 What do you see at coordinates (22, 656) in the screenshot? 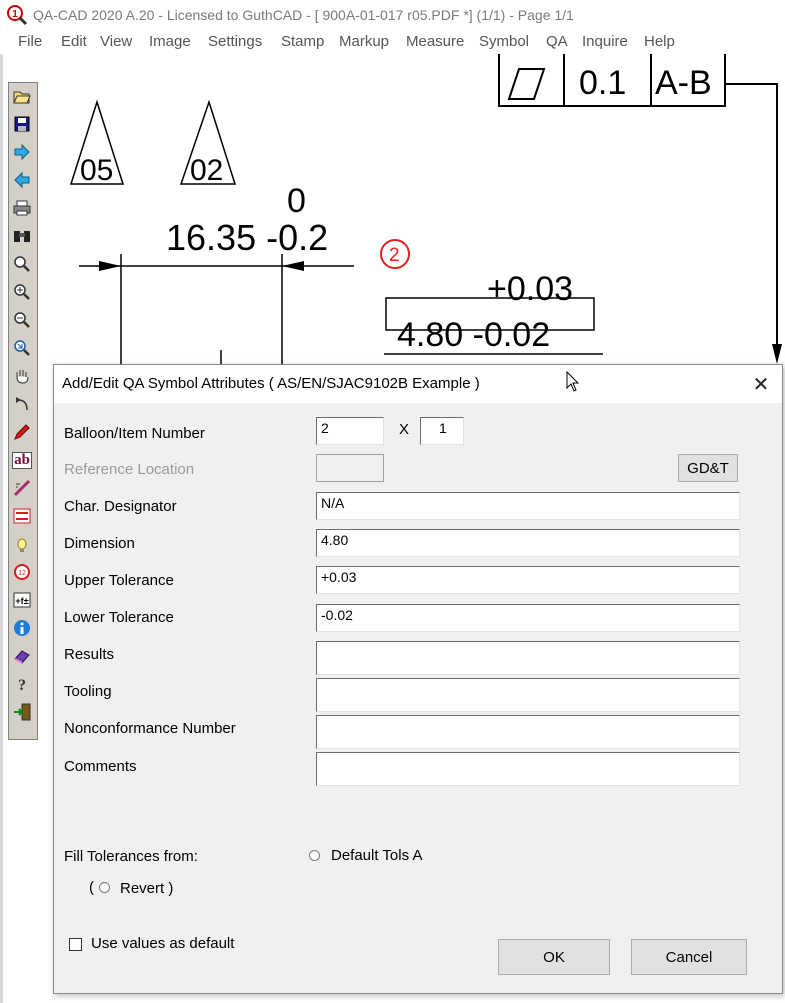
I see `eraser-icon` at bounding box center [22, 656].